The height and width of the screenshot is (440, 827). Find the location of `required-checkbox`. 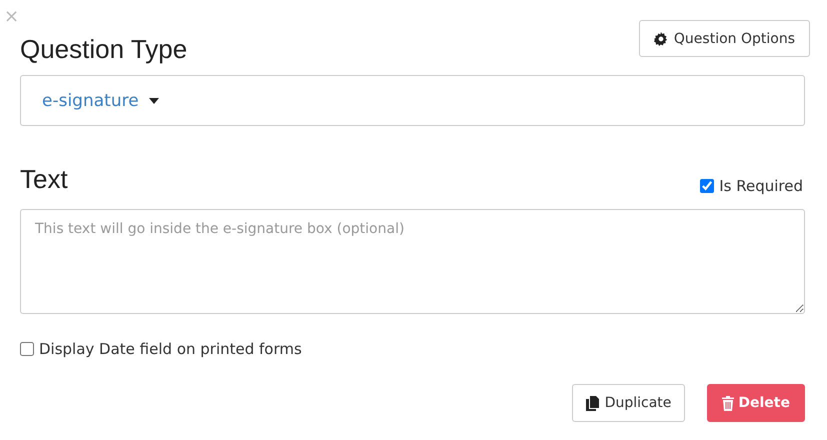

required-checkbox is located at coordinates (707, 186).